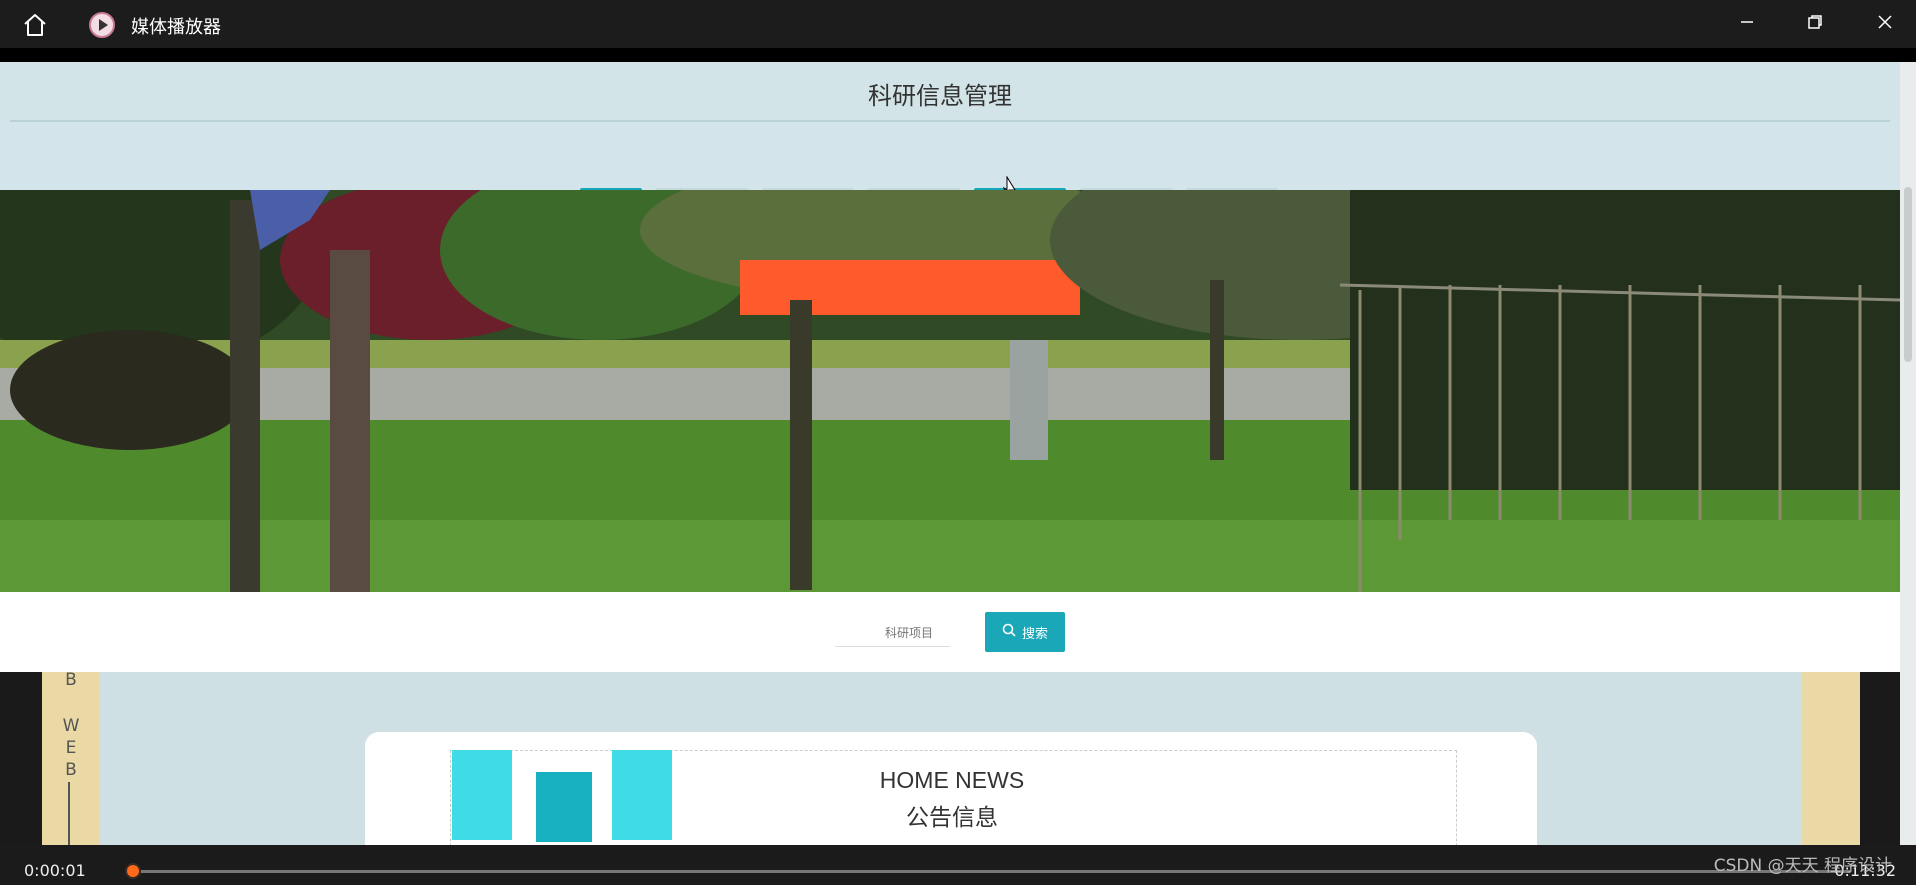  I want to click on home-icon, so click(35, 25).